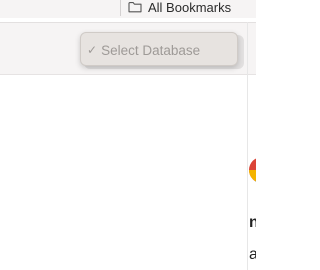 This screenshot has width=320, height=270. Describe the element at coordinates (135, 7) in the screenshot. I see `folder-icon` at that location.